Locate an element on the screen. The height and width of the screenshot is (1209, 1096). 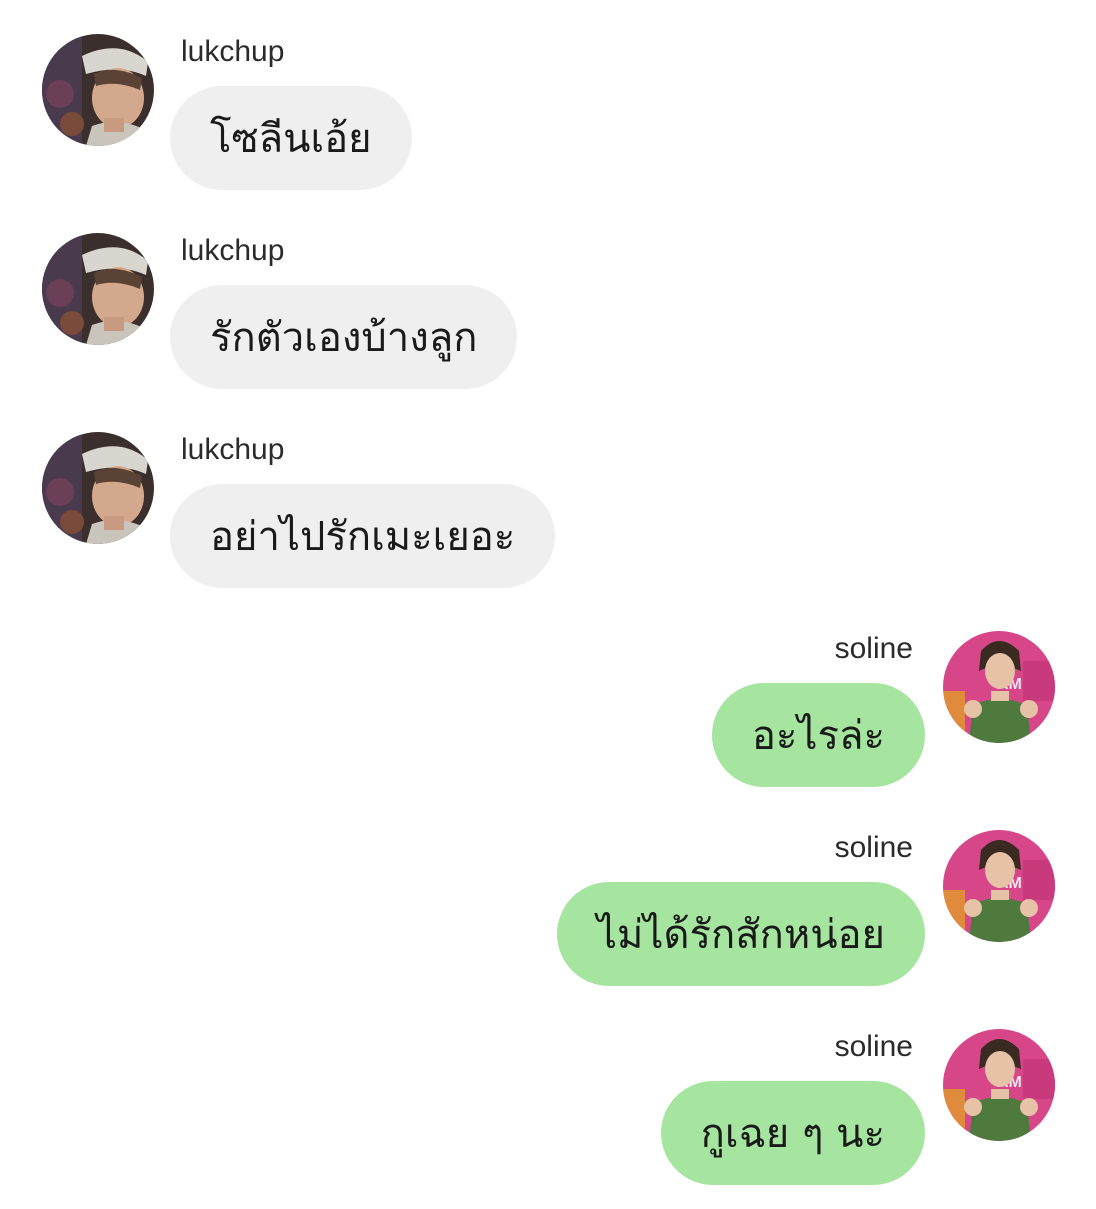
message-row: lukchup โซลีนเอ้ย is located at coordinates (548, 124).